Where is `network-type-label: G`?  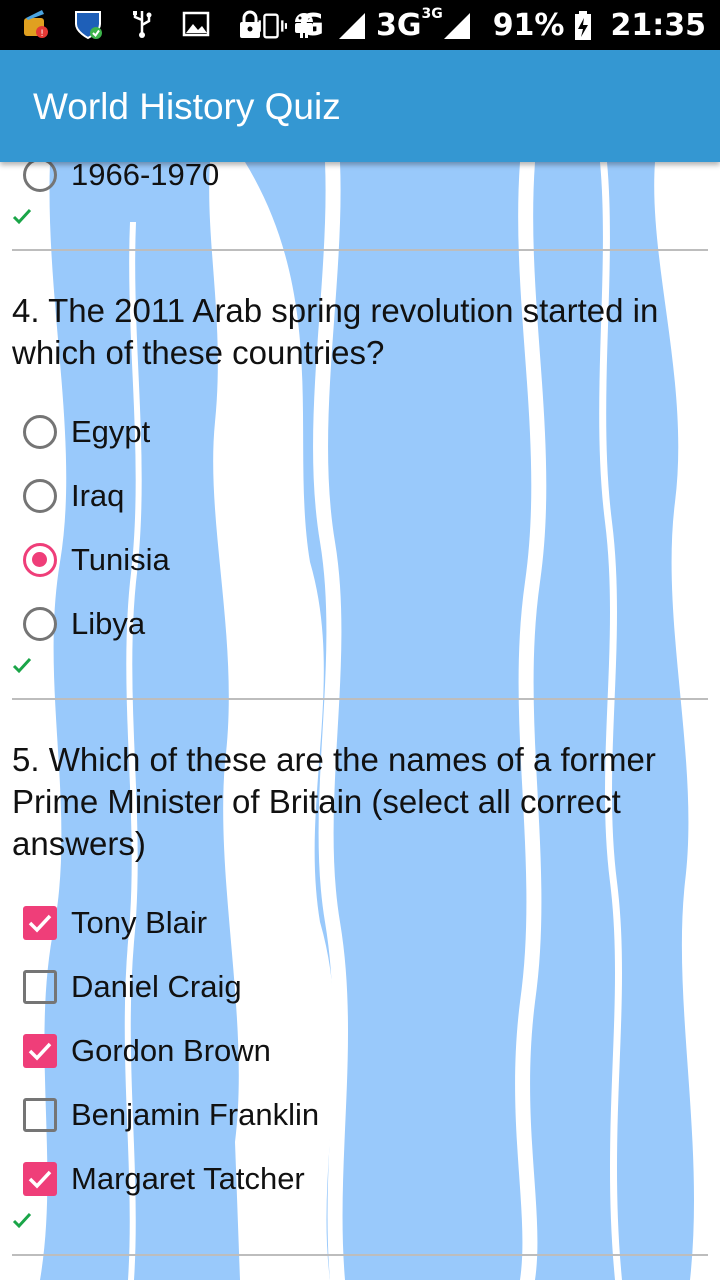
network-type-label: G is located at coordinates (311, 25).